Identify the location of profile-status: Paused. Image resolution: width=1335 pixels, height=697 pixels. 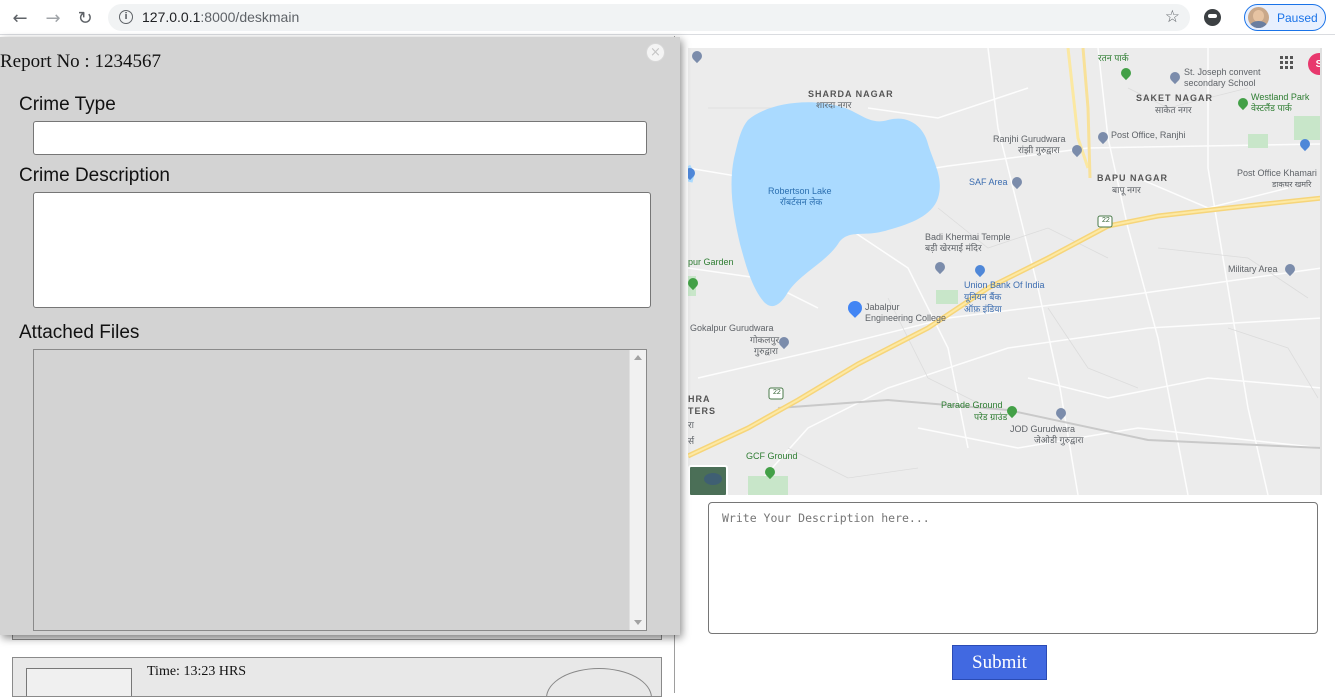
(1297, 17).